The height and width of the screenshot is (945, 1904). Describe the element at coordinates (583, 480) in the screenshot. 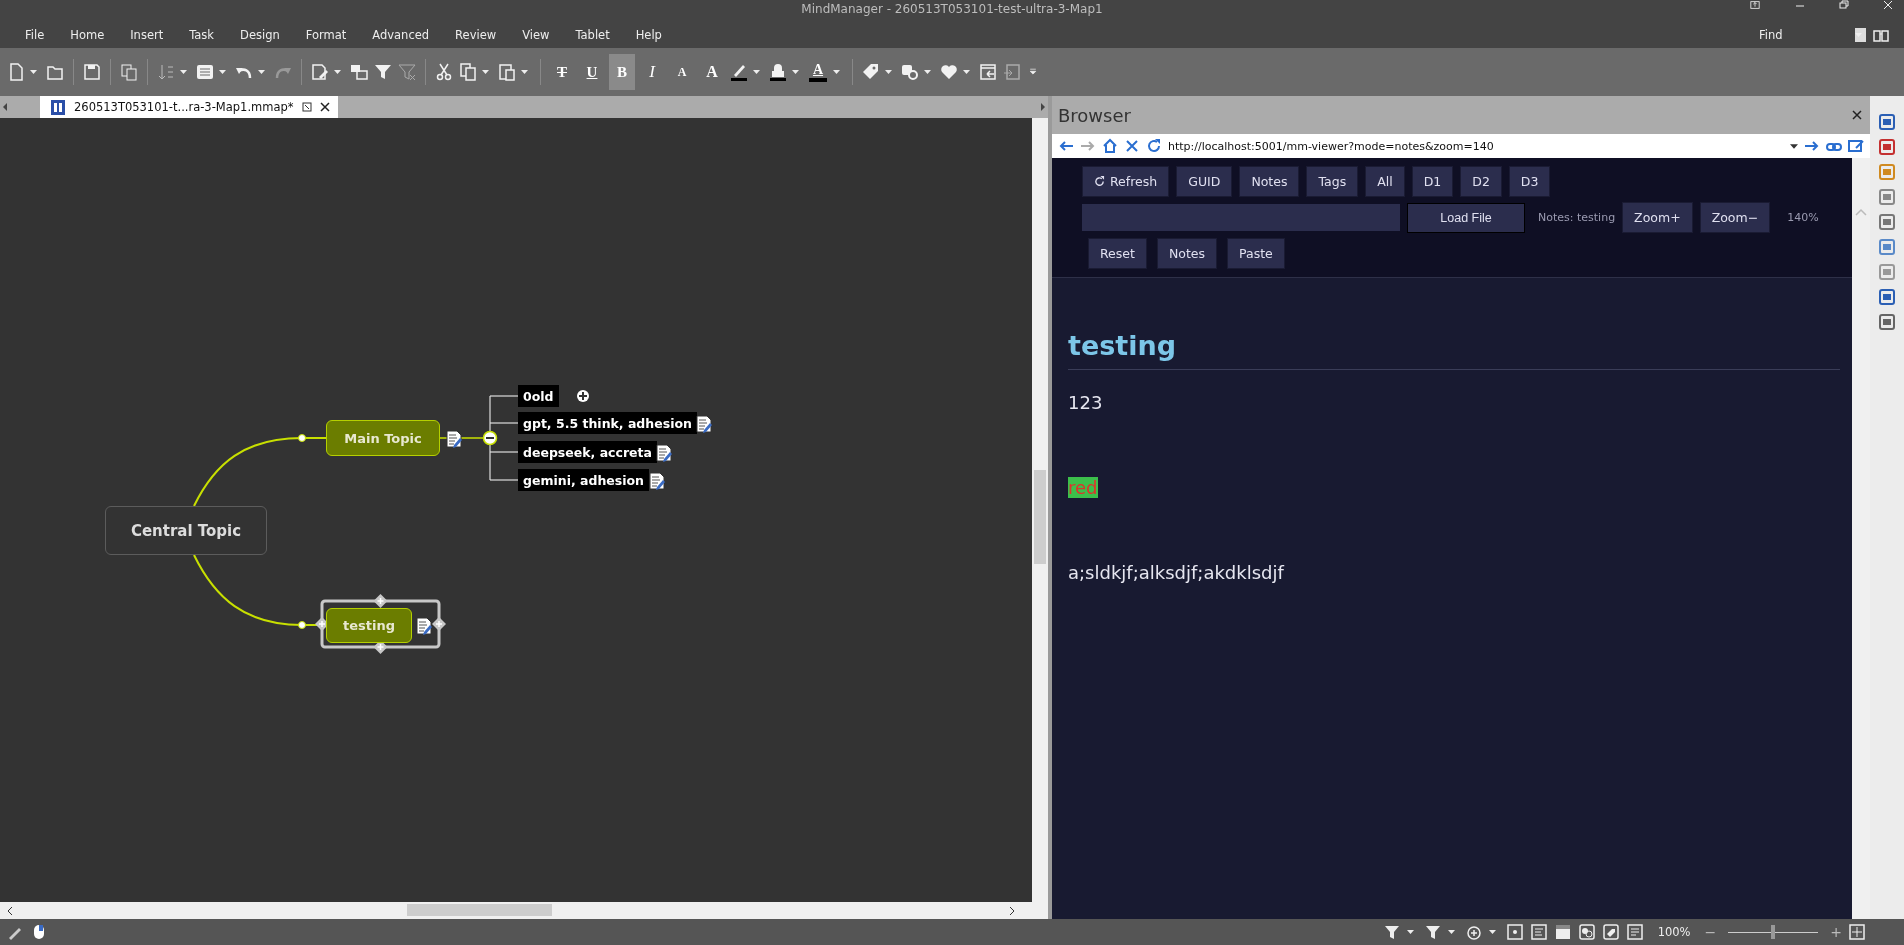

I see `subtopic: gemini, adhesion` at that location.